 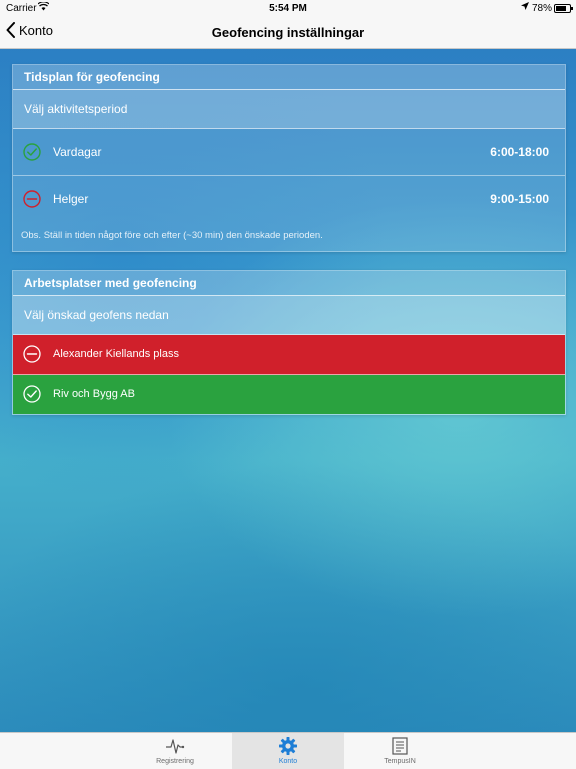 What do you see at coordinates (400, 746) in the screenshot?
I see `document-icon` at bounding box center [400, 746].